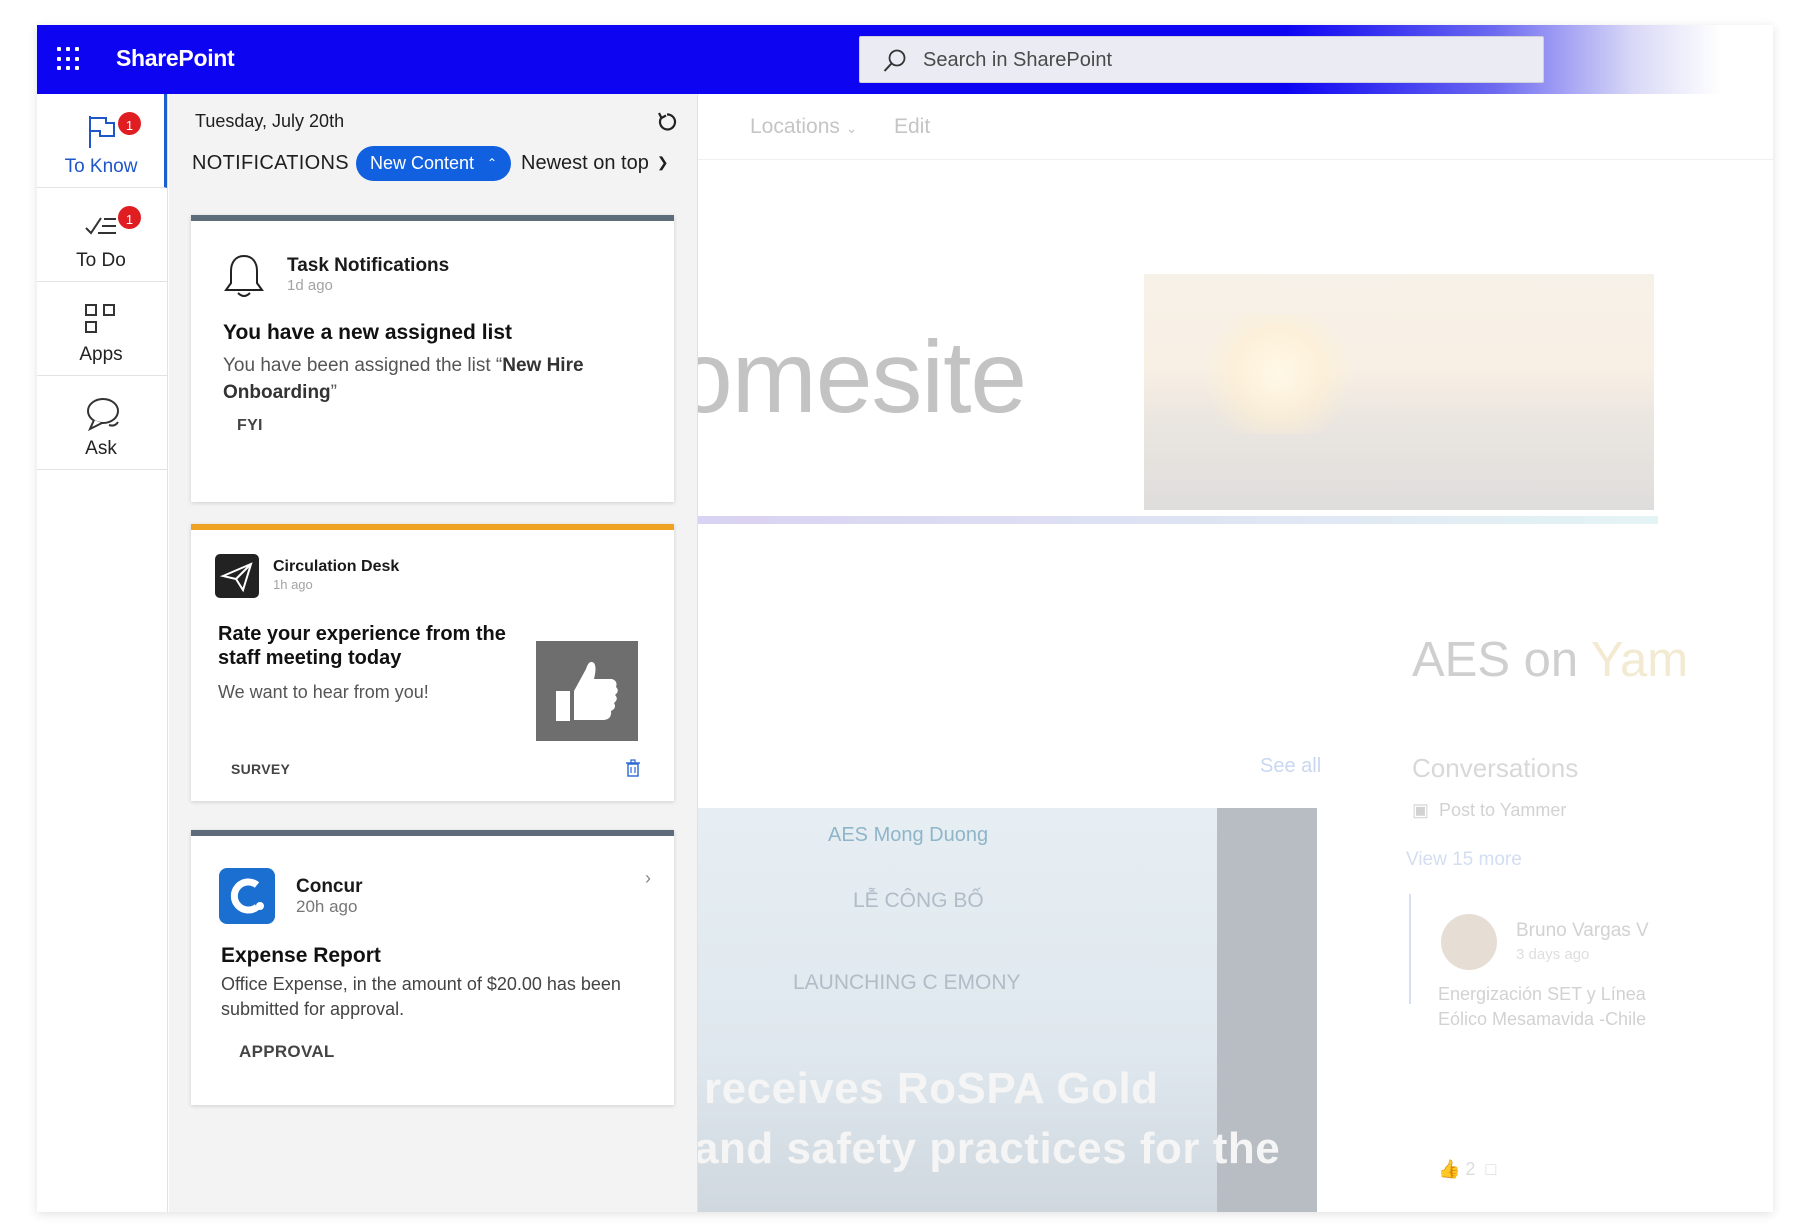 Image resolution: width=1800 pixels, height=1231 pixels. I want to click on card-tag: APPROVAL, so click(287, 1051).